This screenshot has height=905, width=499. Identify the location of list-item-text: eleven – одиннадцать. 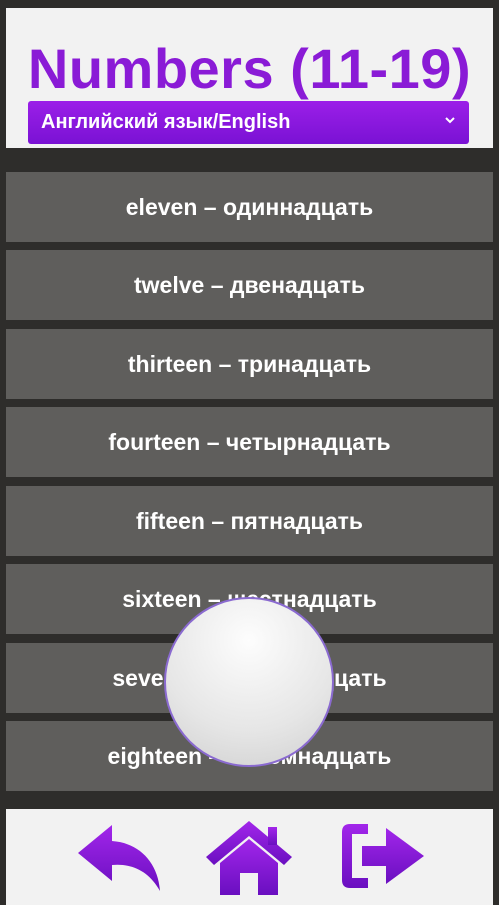
(249, 206).